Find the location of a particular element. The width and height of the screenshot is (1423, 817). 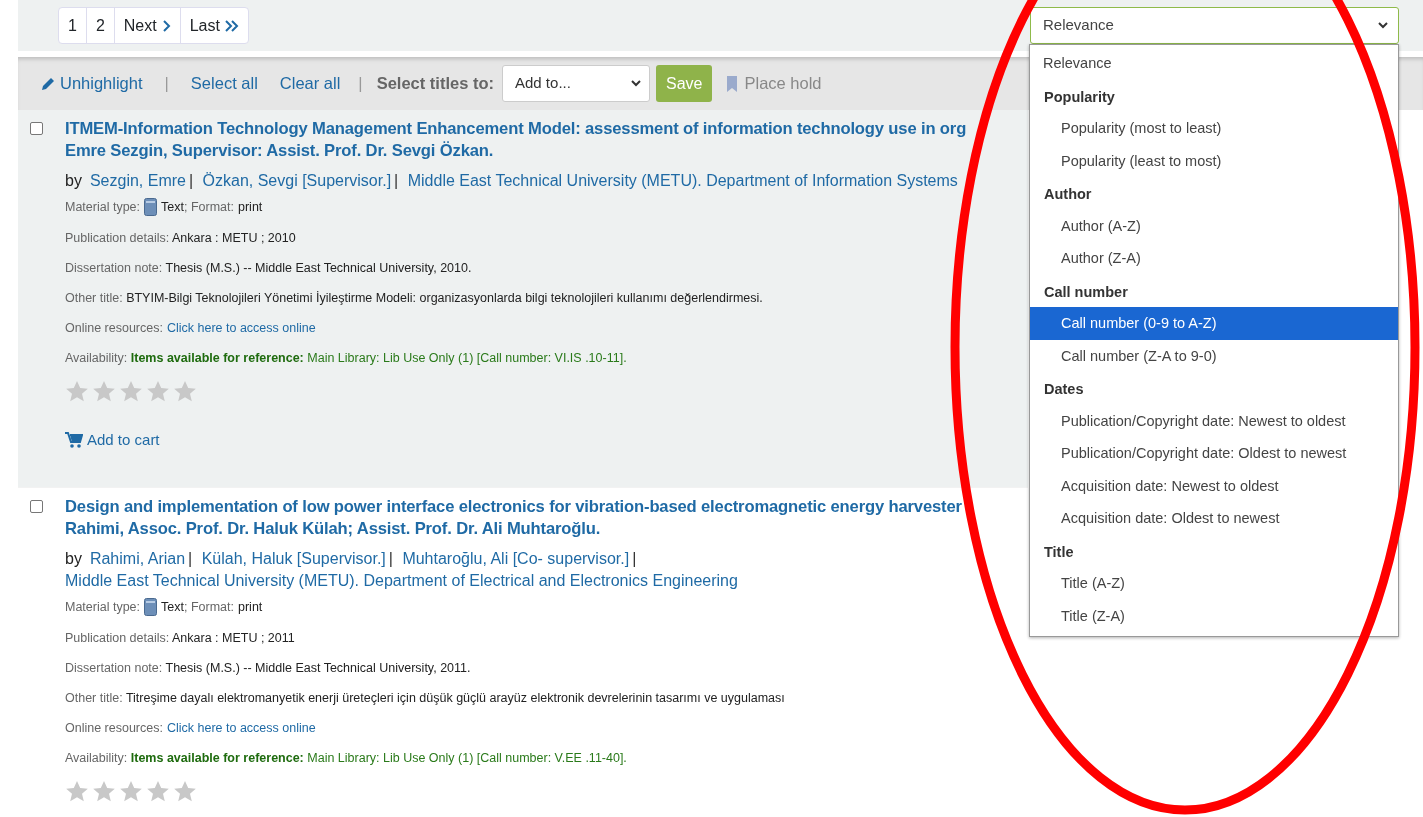

dropdown-option: Publication/Copyright date: Newest to oldest is located at coordinates (1214, 420).